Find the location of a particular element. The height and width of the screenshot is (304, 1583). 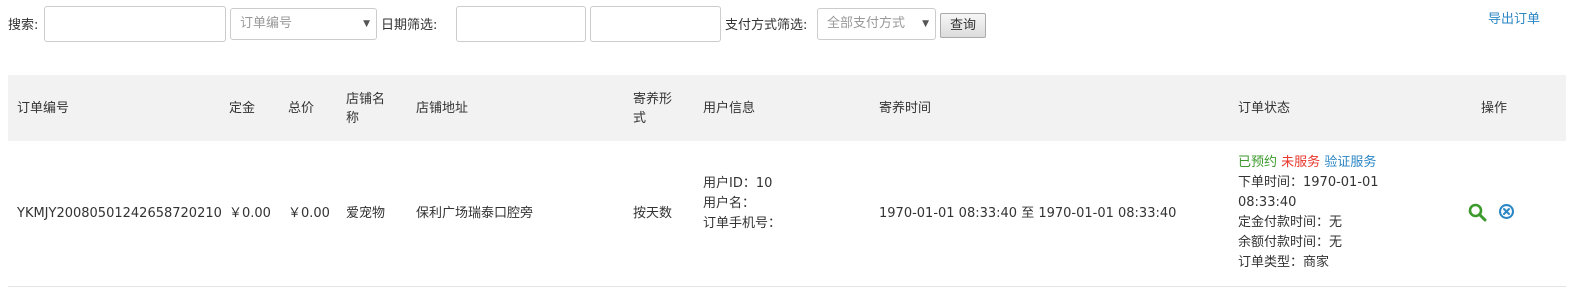

user-id: 用户ID：10 is located at coordinates (738, 183).